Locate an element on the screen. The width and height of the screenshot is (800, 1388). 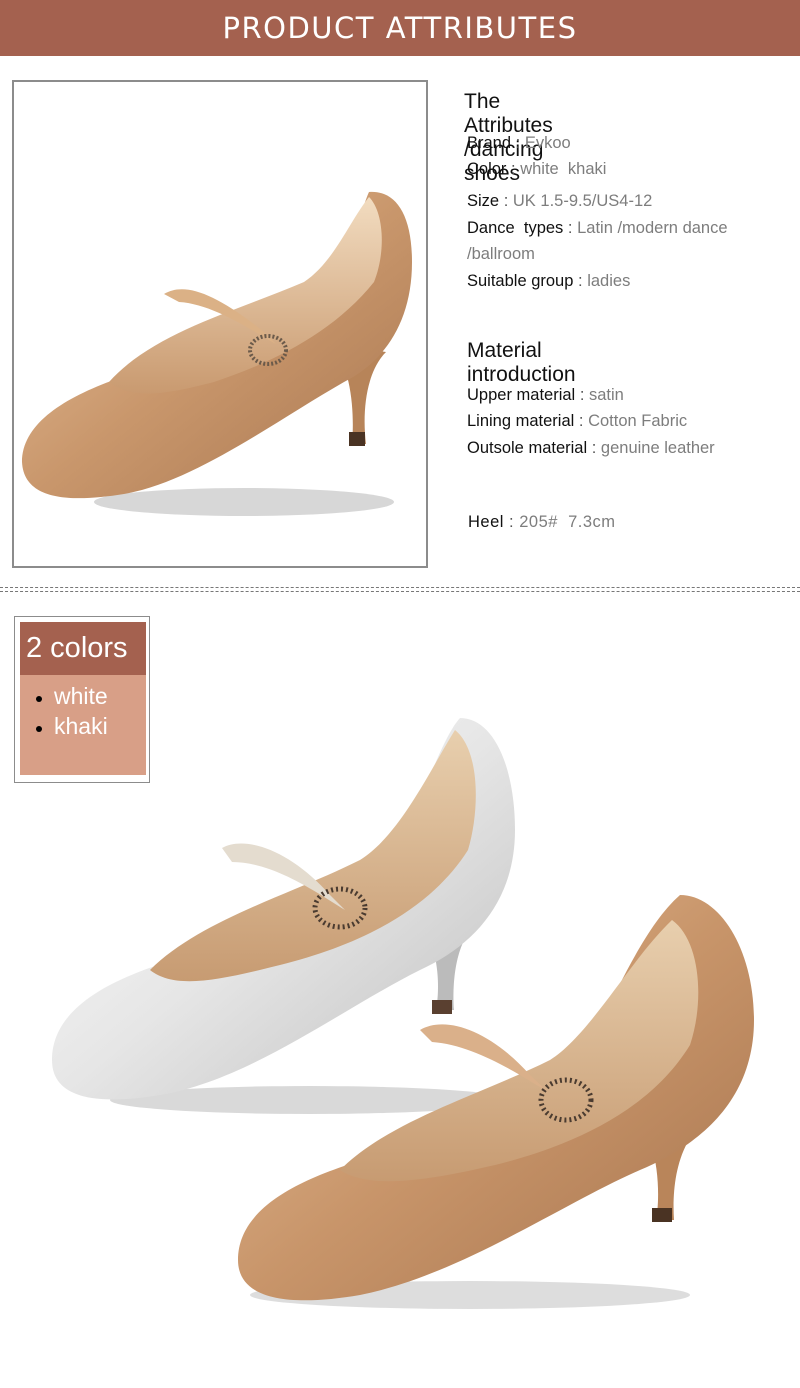
dance-types-label: Dance types is located at coordinates (515, 228).